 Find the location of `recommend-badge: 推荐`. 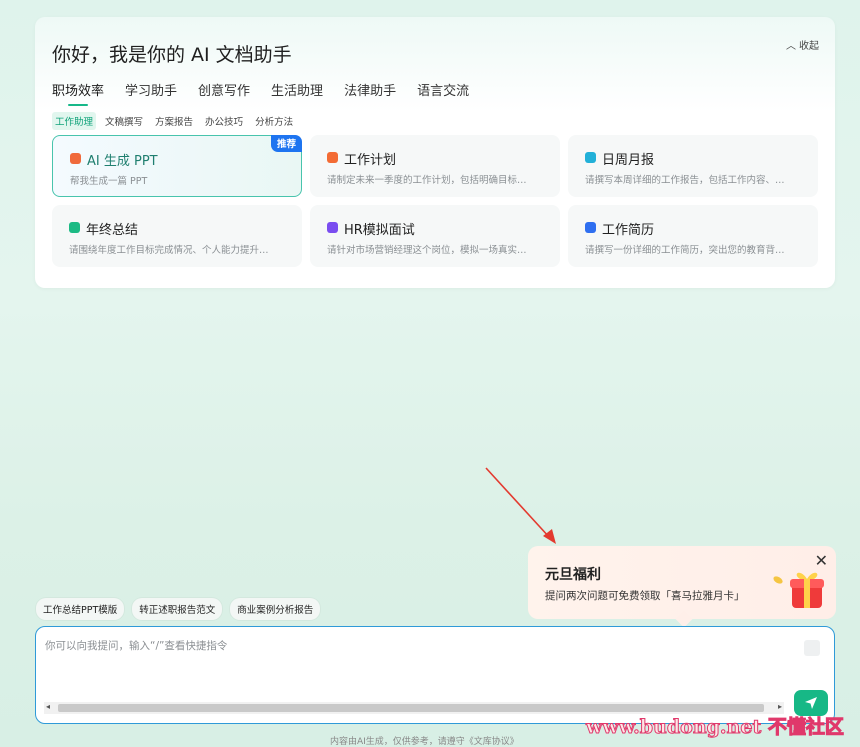

recommend-badge: 推荐 is located at coordinates (286, 143).